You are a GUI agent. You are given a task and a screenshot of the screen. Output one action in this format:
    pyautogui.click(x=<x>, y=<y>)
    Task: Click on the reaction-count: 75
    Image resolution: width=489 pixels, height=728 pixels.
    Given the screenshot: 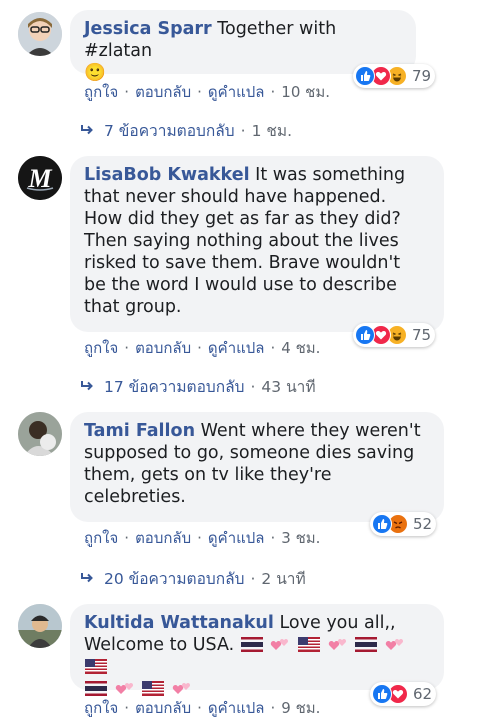 What is the action you would take?
    pyautogui.click(x=422, y=335)
    